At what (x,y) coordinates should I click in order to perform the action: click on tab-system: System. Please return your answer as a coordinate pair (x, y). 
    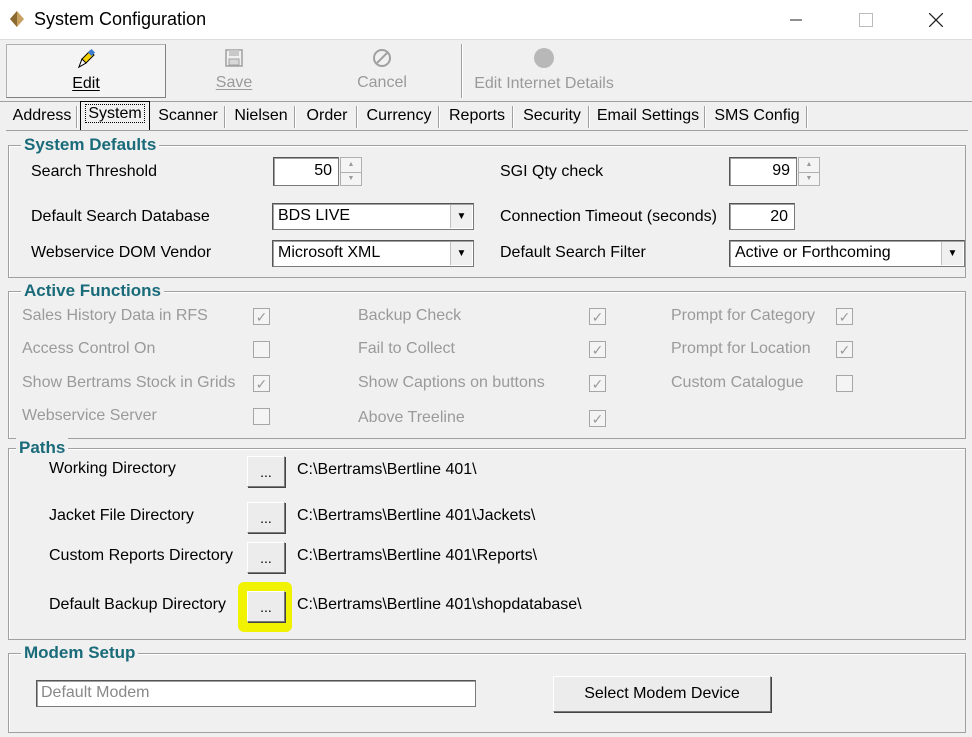
    Looking at the image, I should click on (115, 116).